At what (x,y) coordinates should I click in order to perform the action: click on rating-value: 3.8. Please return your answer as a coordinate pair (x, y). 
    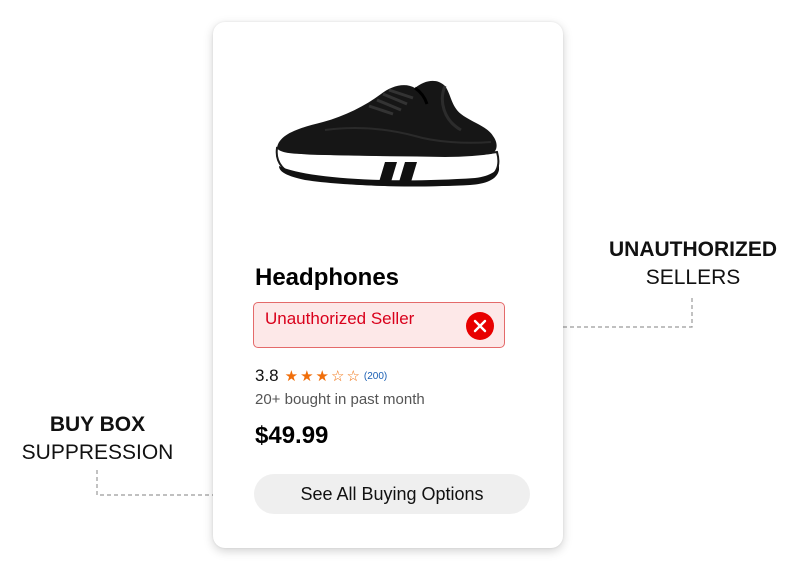
    Looking at the image, I should click on (267, 375).